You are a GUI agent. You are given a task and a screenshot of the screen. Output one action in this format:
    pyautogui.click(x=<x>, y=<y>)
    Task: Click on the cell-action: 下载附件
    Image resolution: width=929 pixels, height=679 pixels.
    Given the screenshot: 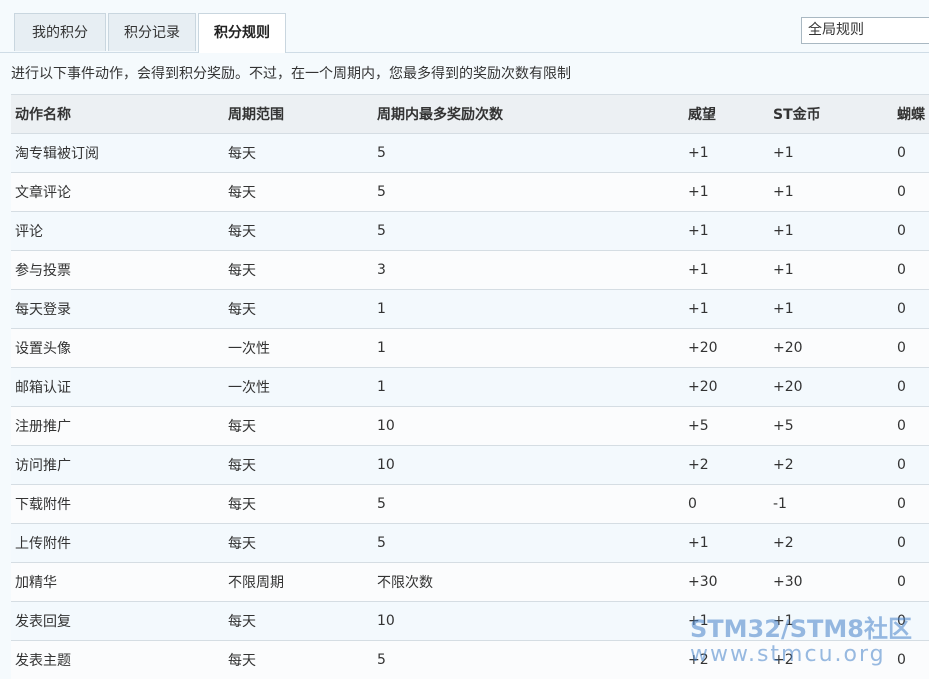 What is the action you would take?
    pyautogui.click(x=117, y=504)
    